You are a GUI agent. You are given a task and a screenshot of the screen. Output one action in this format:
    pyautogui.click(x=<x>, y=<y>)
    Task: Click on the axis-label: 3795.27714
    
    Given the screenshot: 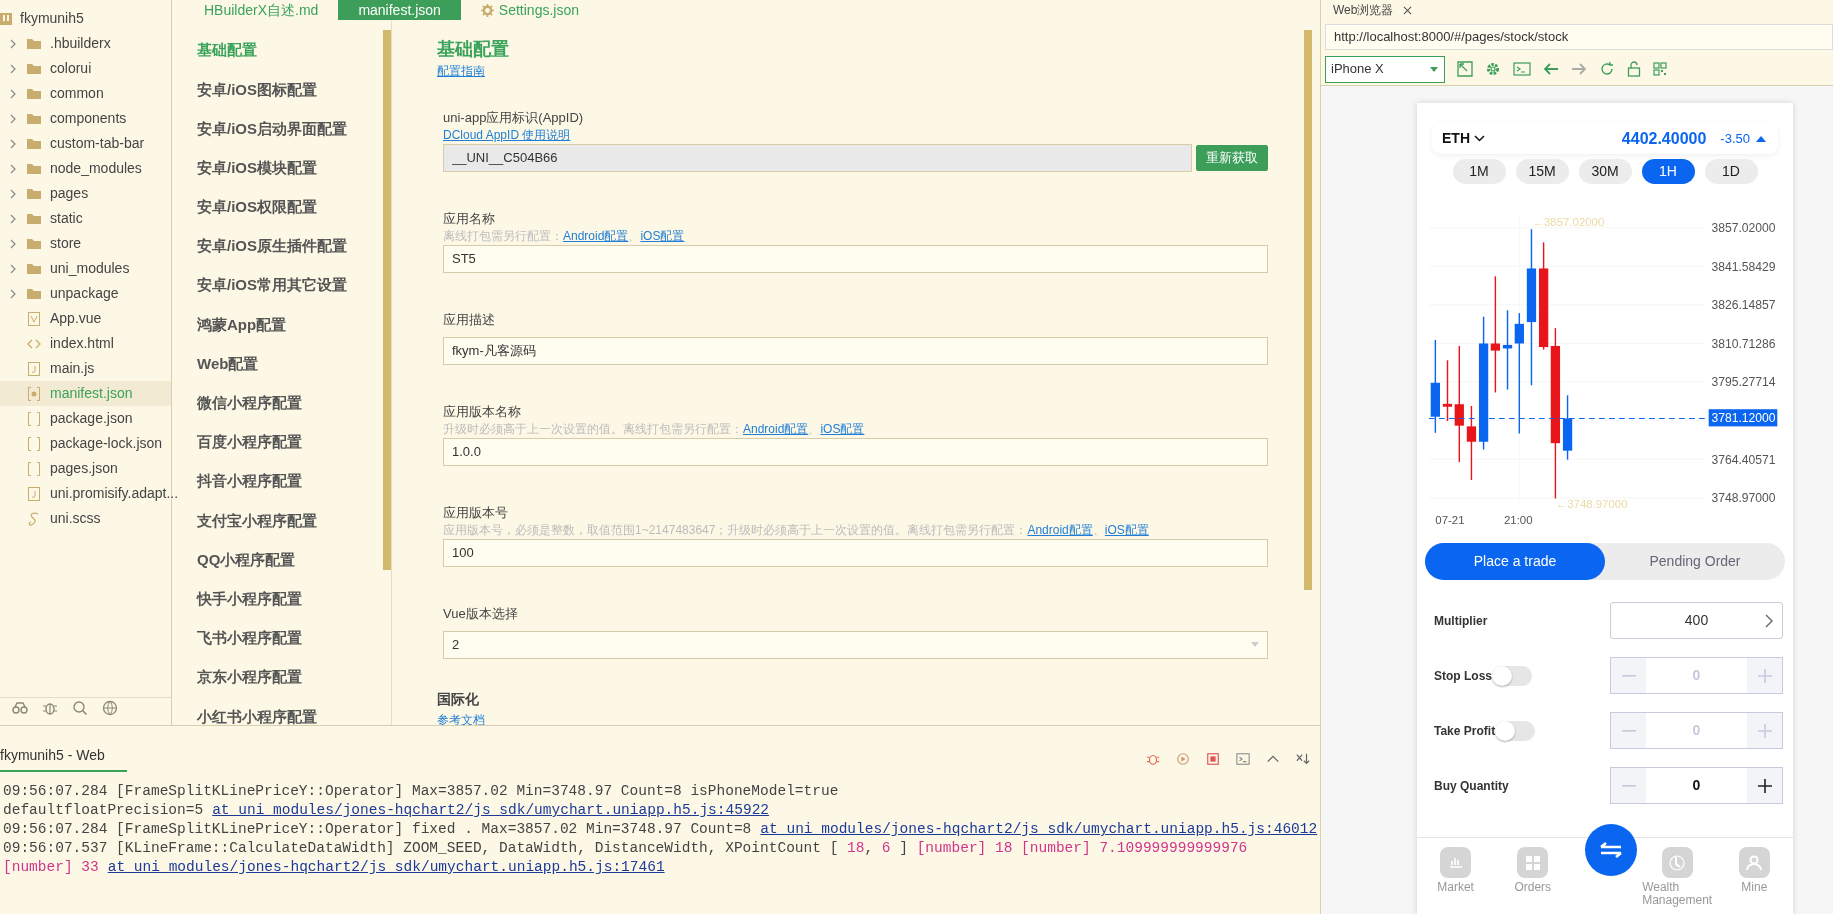 What is the action you would take?
    pyautogui.click(x=1743, y=382)
    